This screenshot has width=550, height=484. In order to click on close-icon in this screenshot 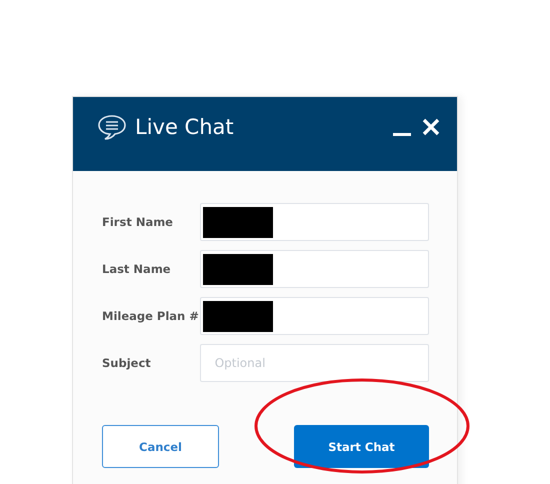, I will do `click(431, 127)`.